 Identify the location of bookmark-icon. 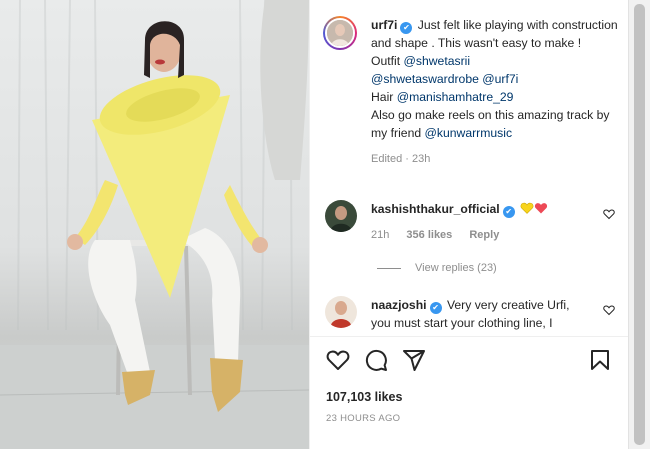
(600, 360).